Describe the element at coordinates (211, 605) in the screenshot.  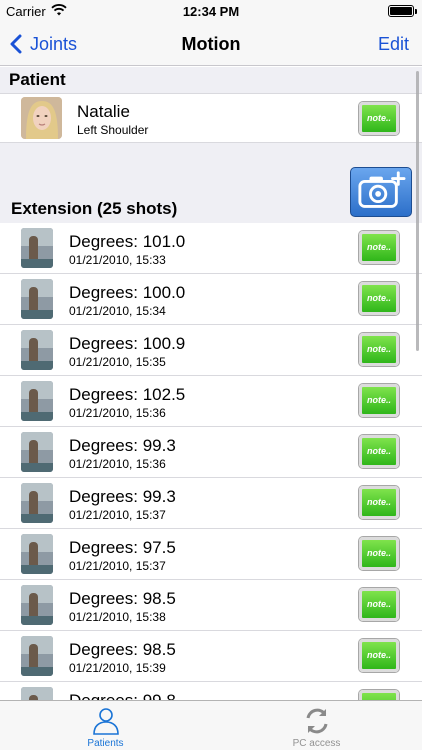
I see `shot-row: Degrees: 98.5 01/21/2010, 15:38 note..` at that location.